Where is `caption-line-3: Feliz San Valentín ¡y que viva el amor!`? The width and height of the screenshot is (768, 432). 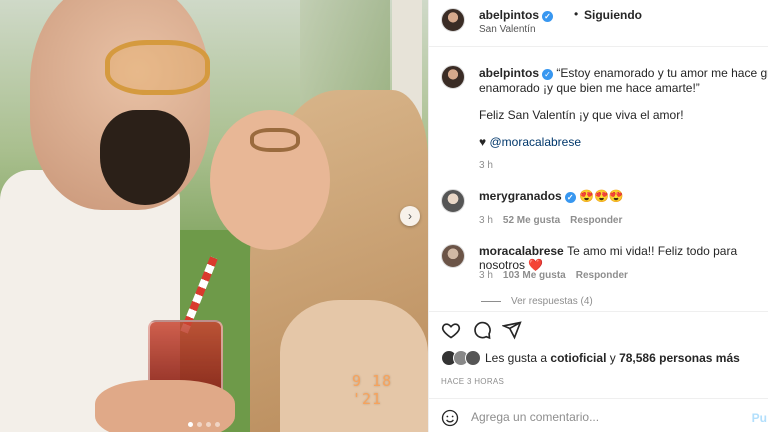 caption-line-3: Feliz San Valentín ¡y que viva el amor! is located at coordinates (581, 115).